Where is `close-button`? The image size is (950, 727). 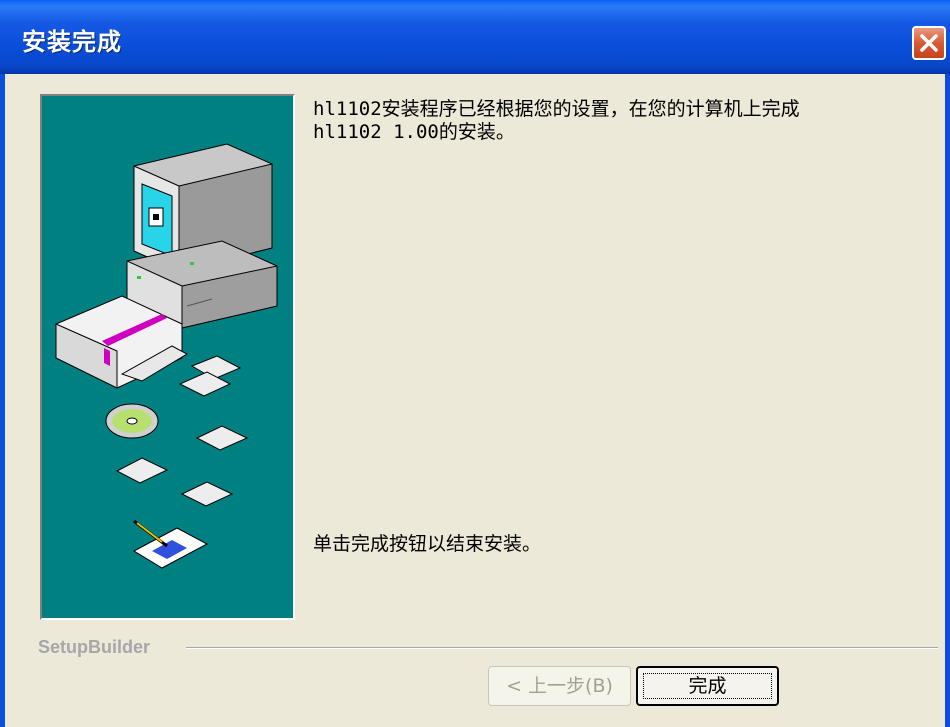
close-button is located at coordinates (929, 43).